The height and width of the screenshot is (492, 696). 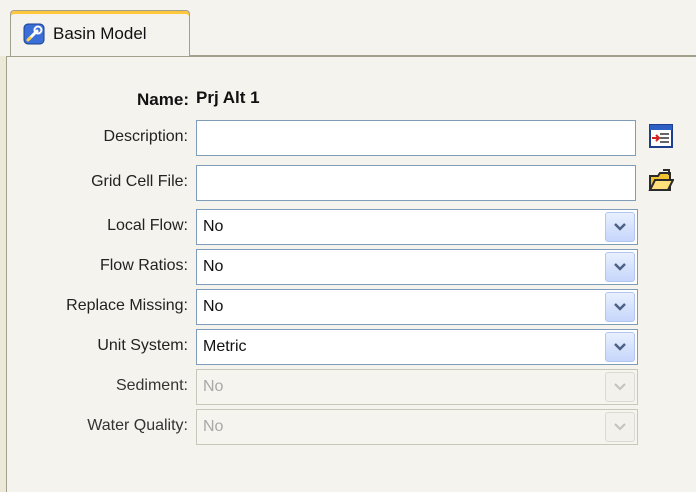 I want to click on replace-missing-select: No, so click(x=417, y=307).